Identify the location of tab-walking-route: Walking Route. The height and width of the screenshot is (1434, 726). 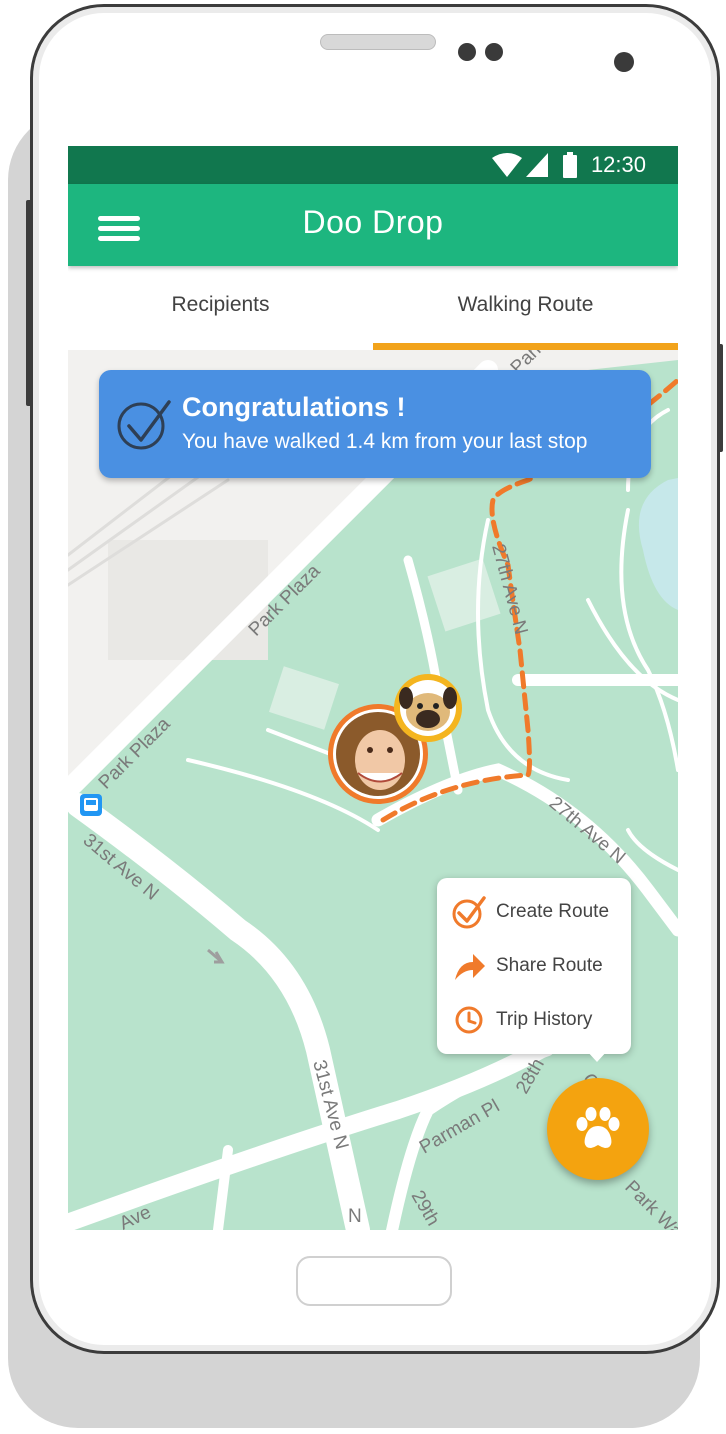
(525, 308).